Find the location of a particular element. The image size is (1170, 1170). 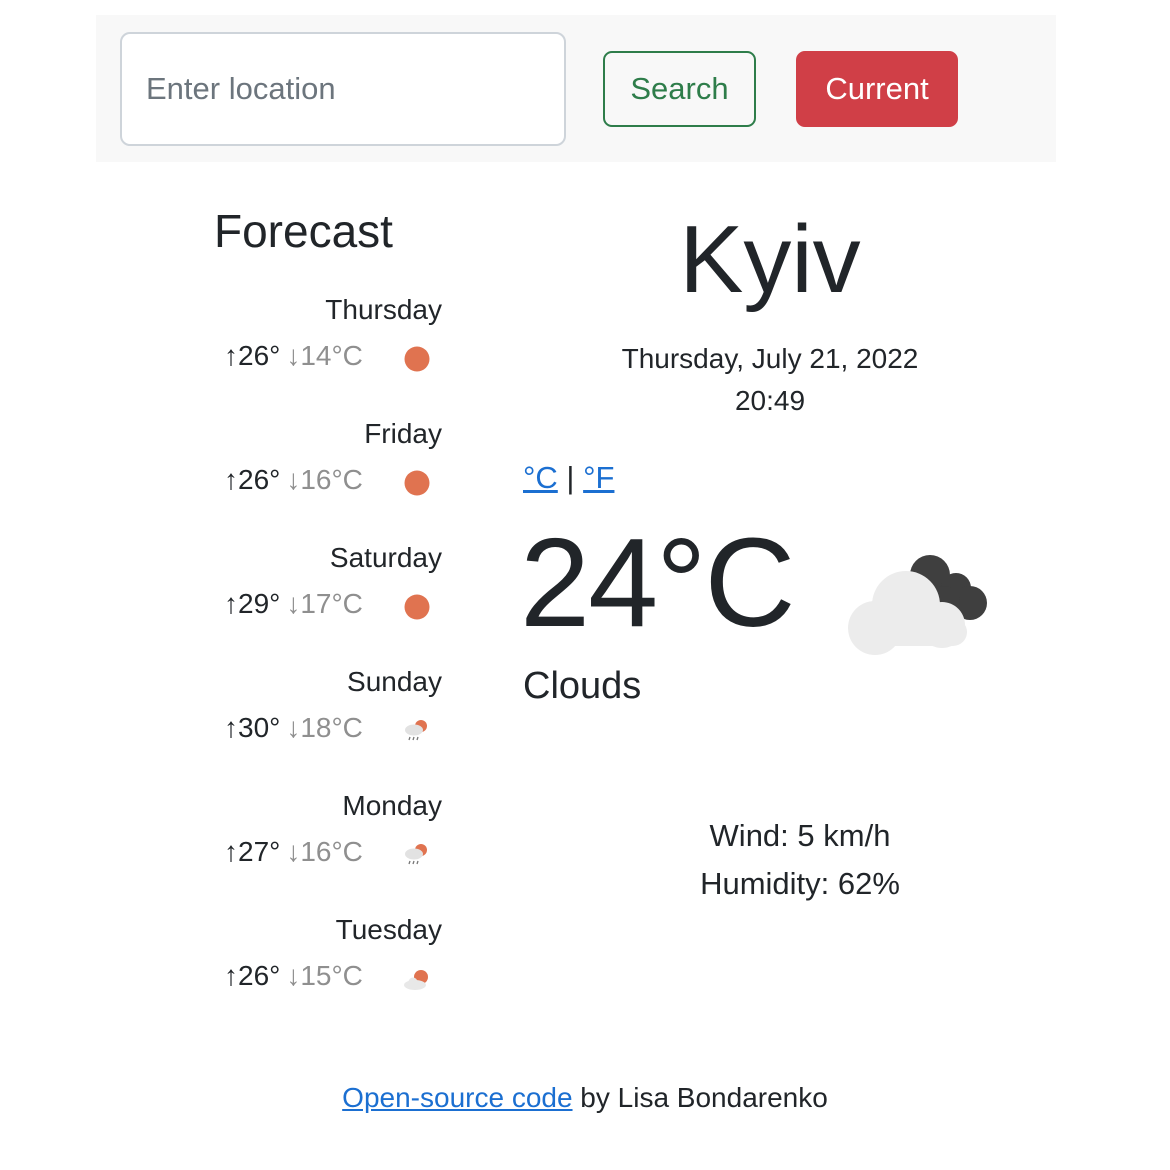

forecast-temps: ↑26° ↓15°C is located at coordinates (293, 976).